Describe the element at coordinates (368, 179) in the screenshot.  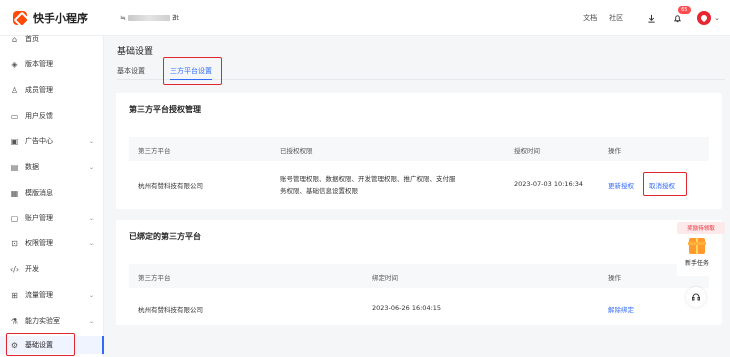
I see `auth-row-permissions-line1: 账号管理权限、数据权限、开发管理权限、推广权限、支付服` at that location.